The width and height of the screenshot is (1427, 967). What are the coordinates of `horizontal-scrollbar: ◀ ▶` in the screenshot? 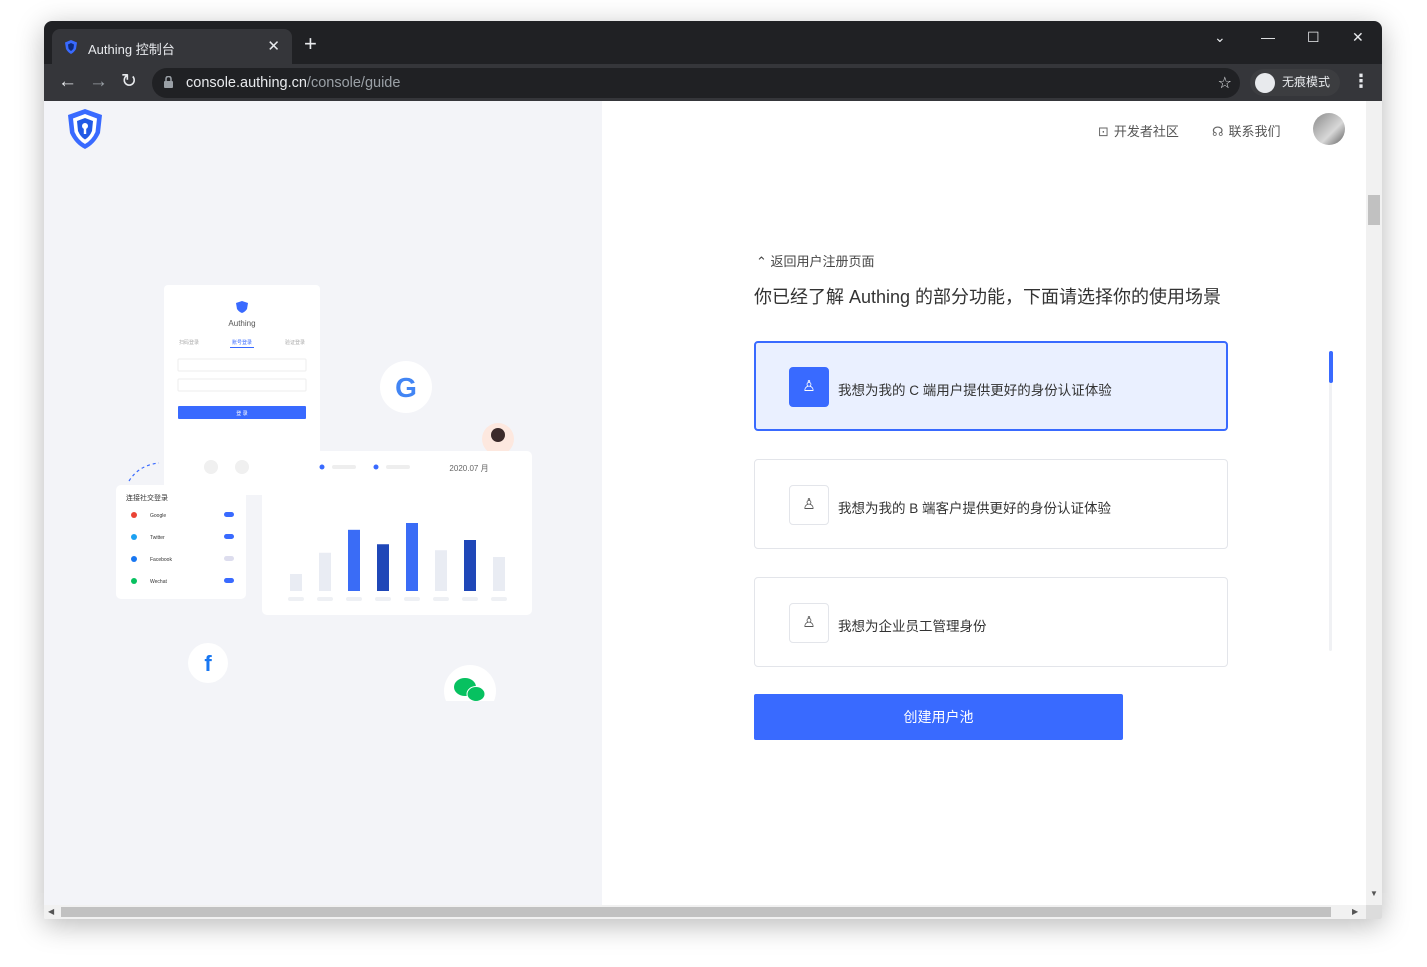 It's located at (705, 912).